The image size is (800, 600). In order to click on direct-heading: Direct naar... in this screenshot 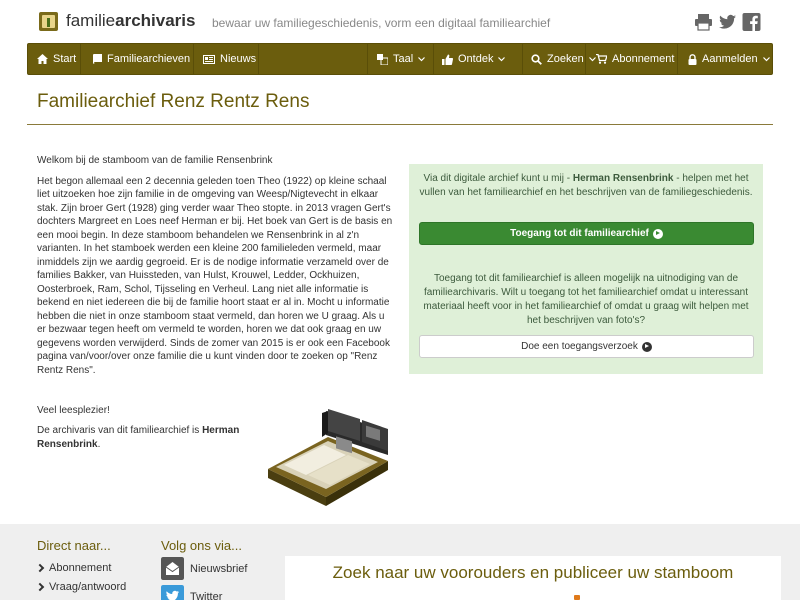, I will do `click(74, 545)`.